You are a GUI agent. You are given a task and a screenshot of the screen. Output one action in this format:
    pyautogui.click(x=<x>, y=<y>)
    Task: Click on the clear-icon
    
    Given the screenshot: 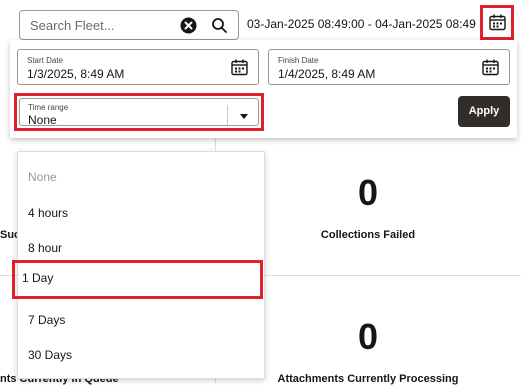 What is the action you would take?
    pyautogui.click(x=188, y=25)
    